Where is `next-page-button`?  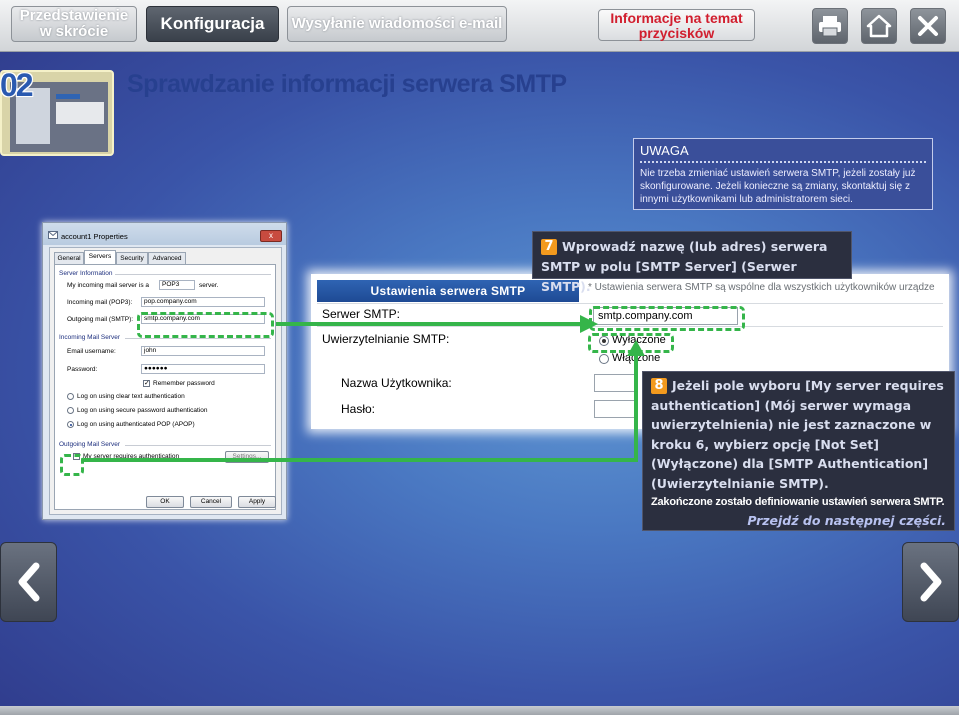
next-page-button is located at coordinates (930, 582).